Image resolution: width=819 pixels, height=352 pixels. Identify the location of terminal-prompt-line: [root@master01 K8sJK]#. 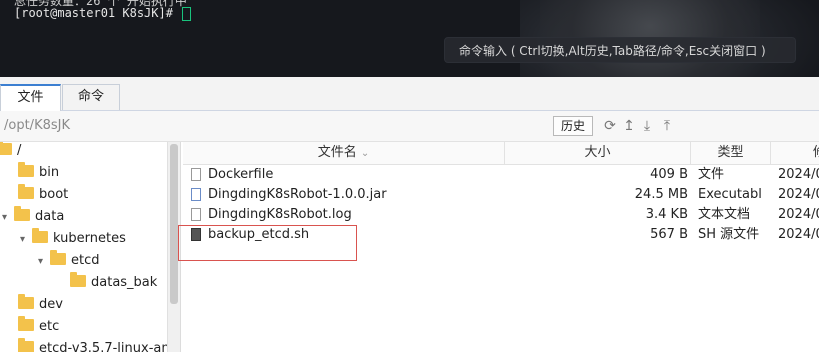
(103, 13).